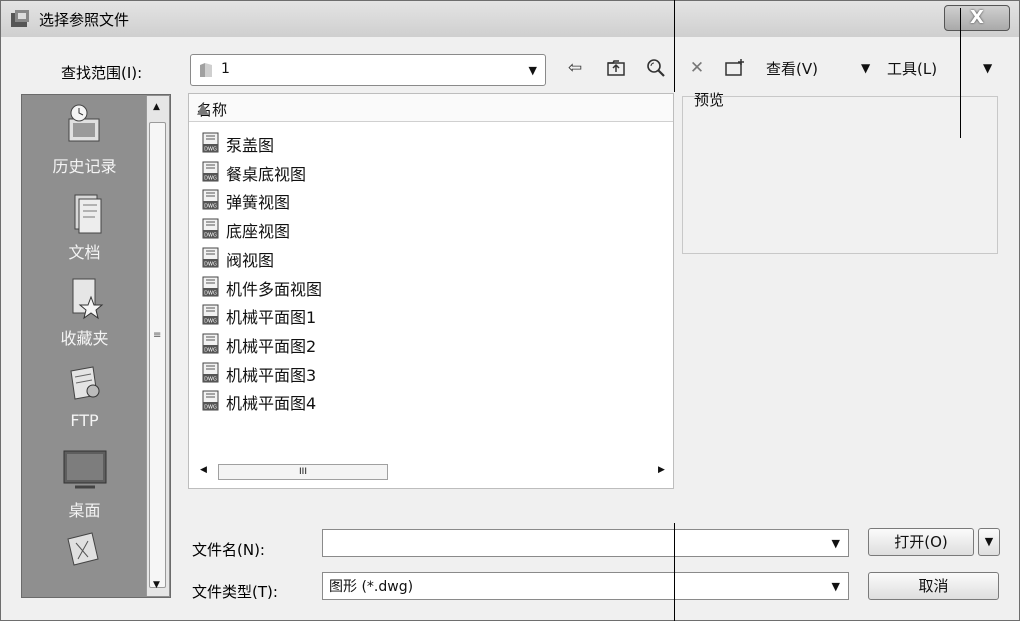  Describe the element at coordinates (157, 335) in the screenshot. I see `scroll-grip-icon: ≡` at that location.